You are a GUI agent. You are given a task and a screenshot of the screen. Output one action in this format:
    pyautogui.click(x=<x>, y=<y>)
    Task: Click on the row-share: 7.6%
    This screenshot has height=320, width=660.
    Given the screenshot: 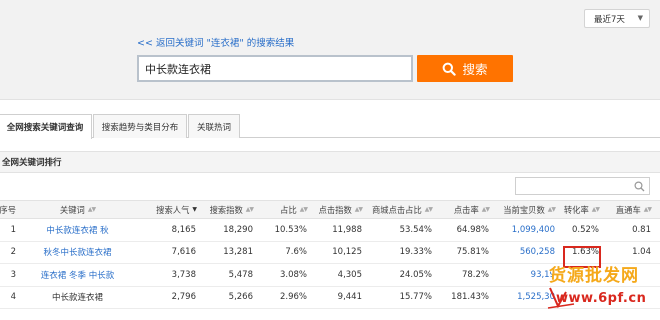 What is the action you would take?
    pyautogui.click(x=296, y=252)
    